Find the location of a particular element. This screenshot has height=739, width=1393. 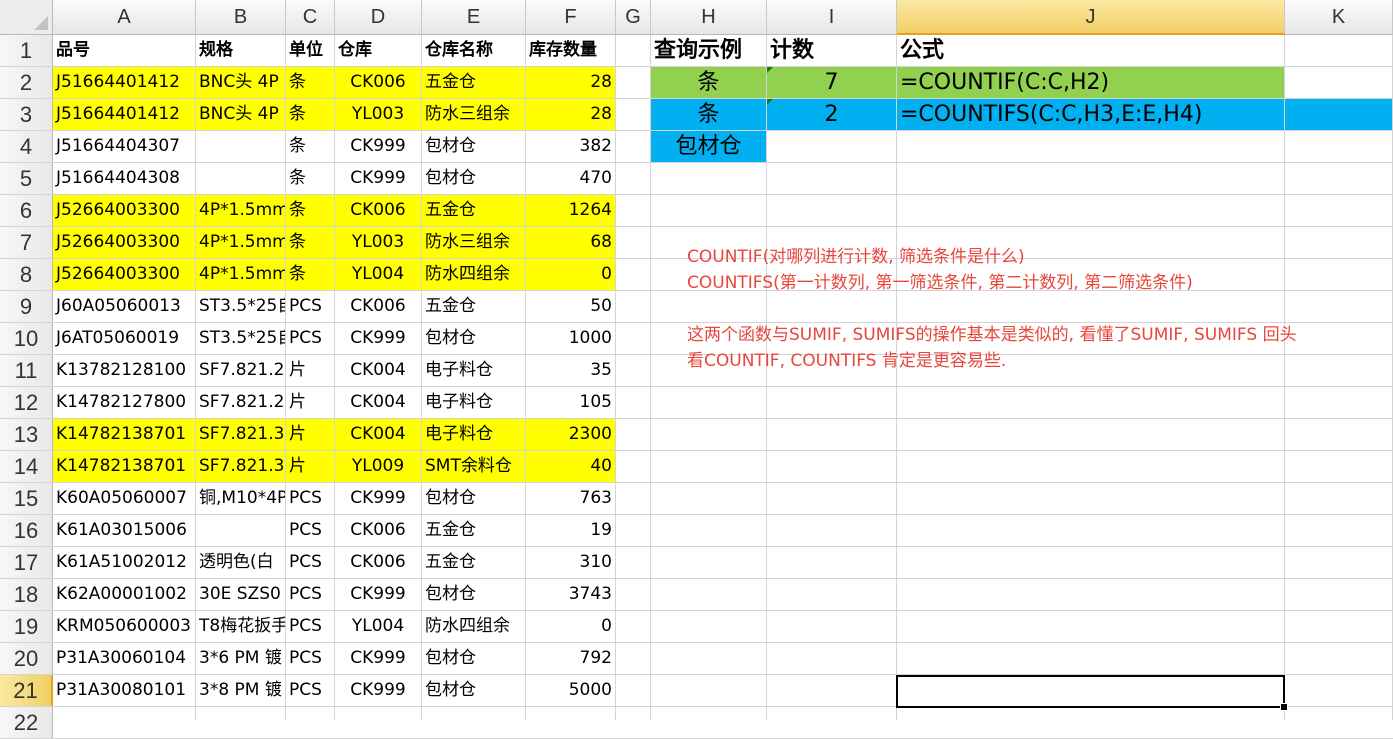

data-cell: 1264 is located at coordinates (570, 210).